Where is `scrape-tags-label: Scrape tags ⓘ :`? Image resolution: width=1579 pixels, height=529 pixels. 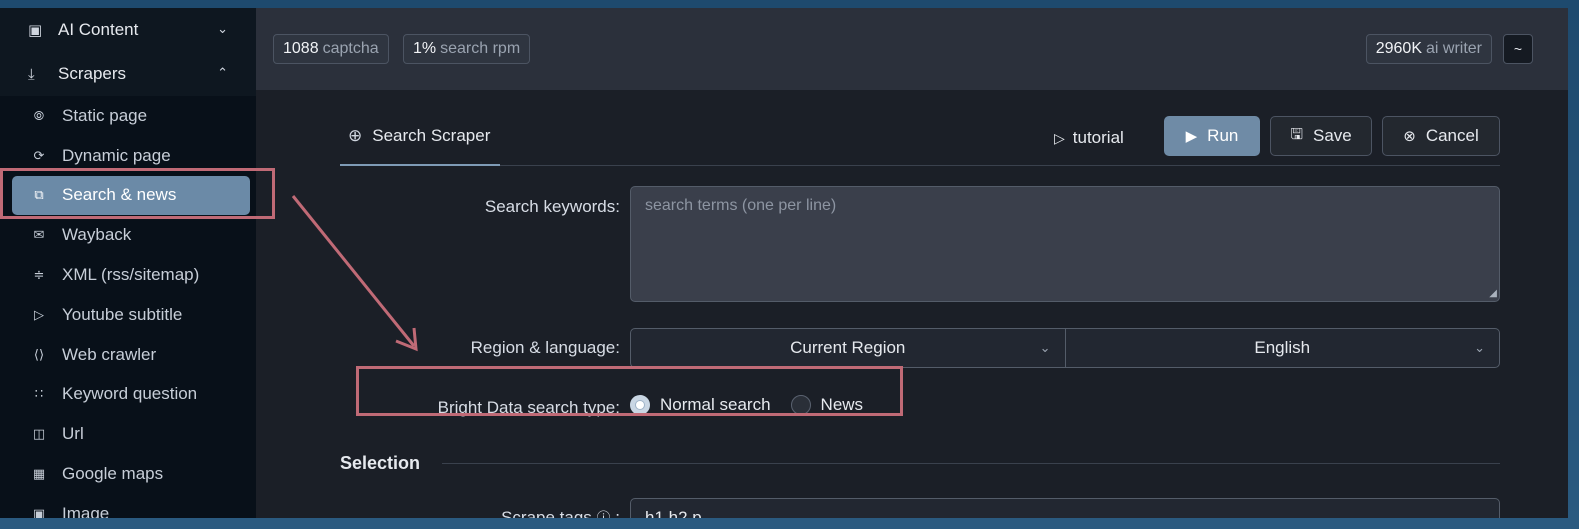 scrape-tags-label: Scrape tags ⓘ : is located at coordinates (513, 513).